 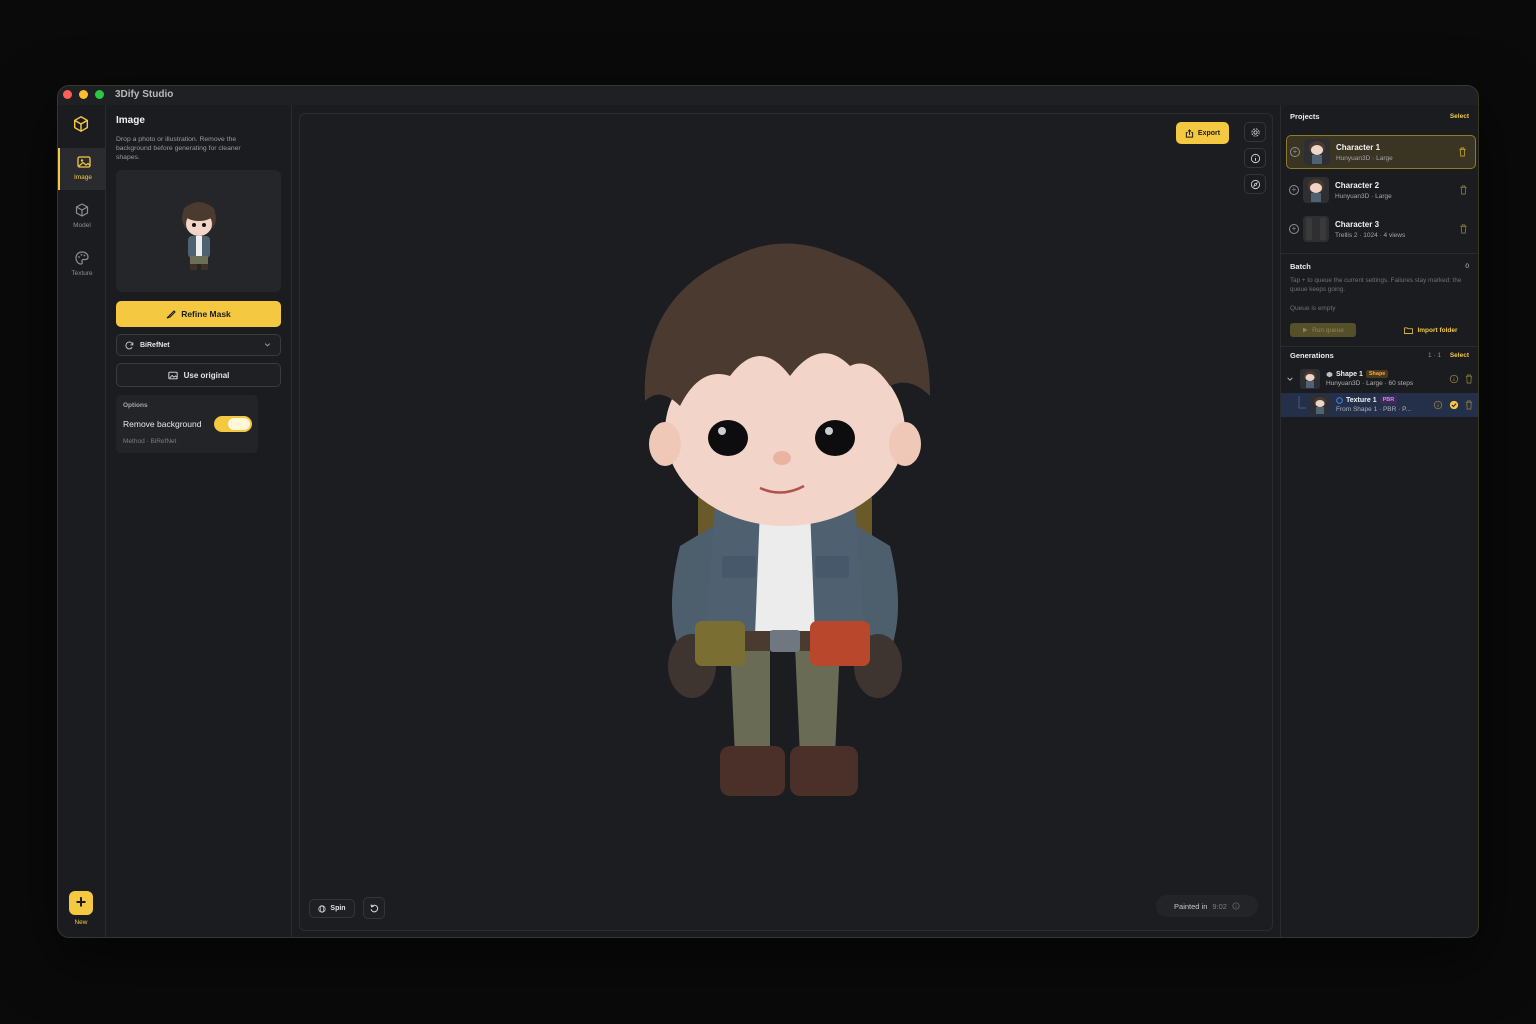 I want to click on generation-meta: Hunyuan3D · Large · 60 steps, so click(x=1370, y=383).